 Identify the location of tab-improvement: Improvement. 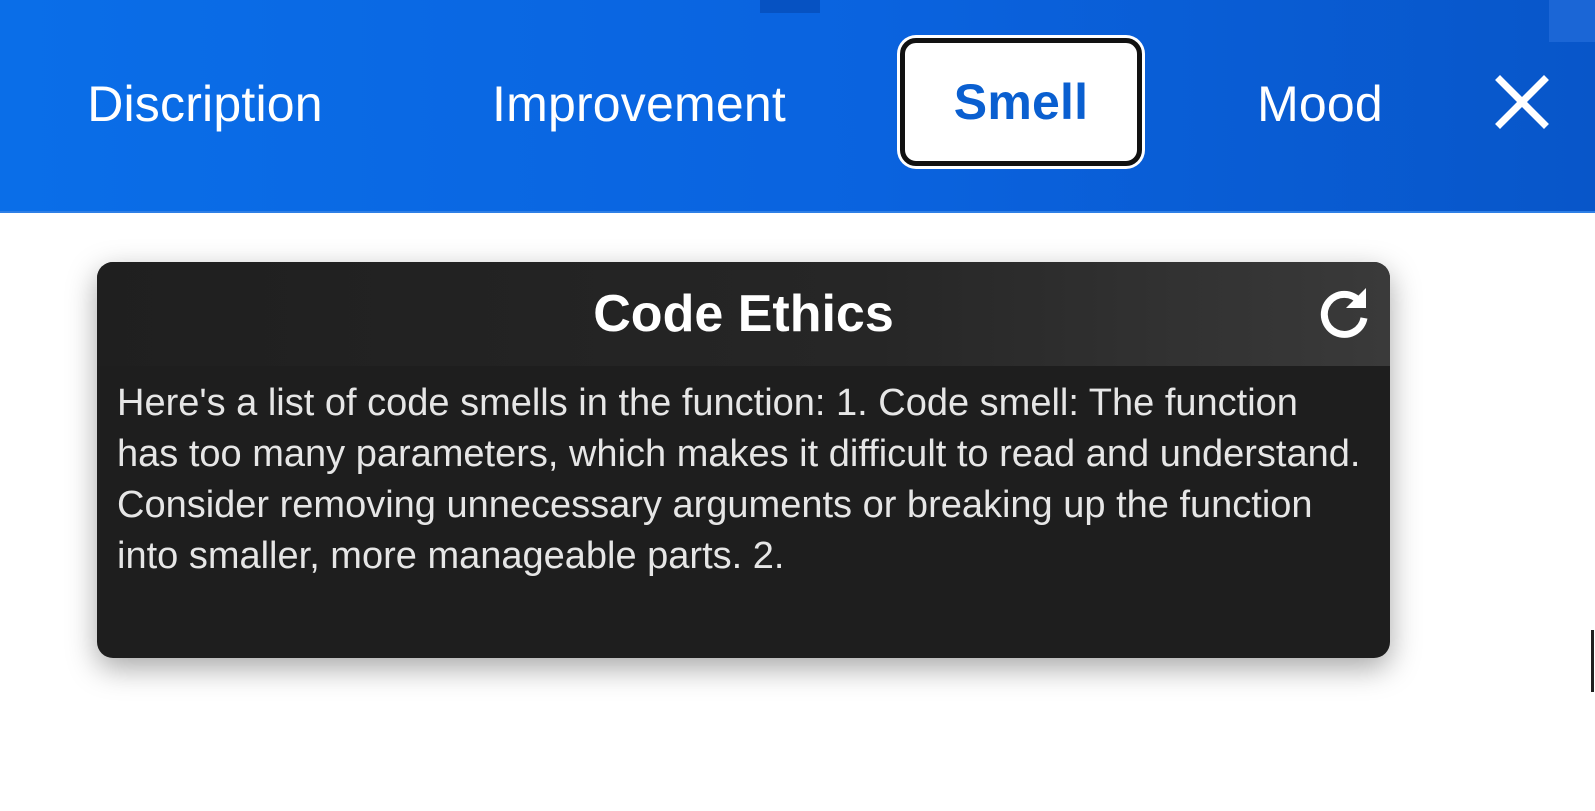
(639, 104).